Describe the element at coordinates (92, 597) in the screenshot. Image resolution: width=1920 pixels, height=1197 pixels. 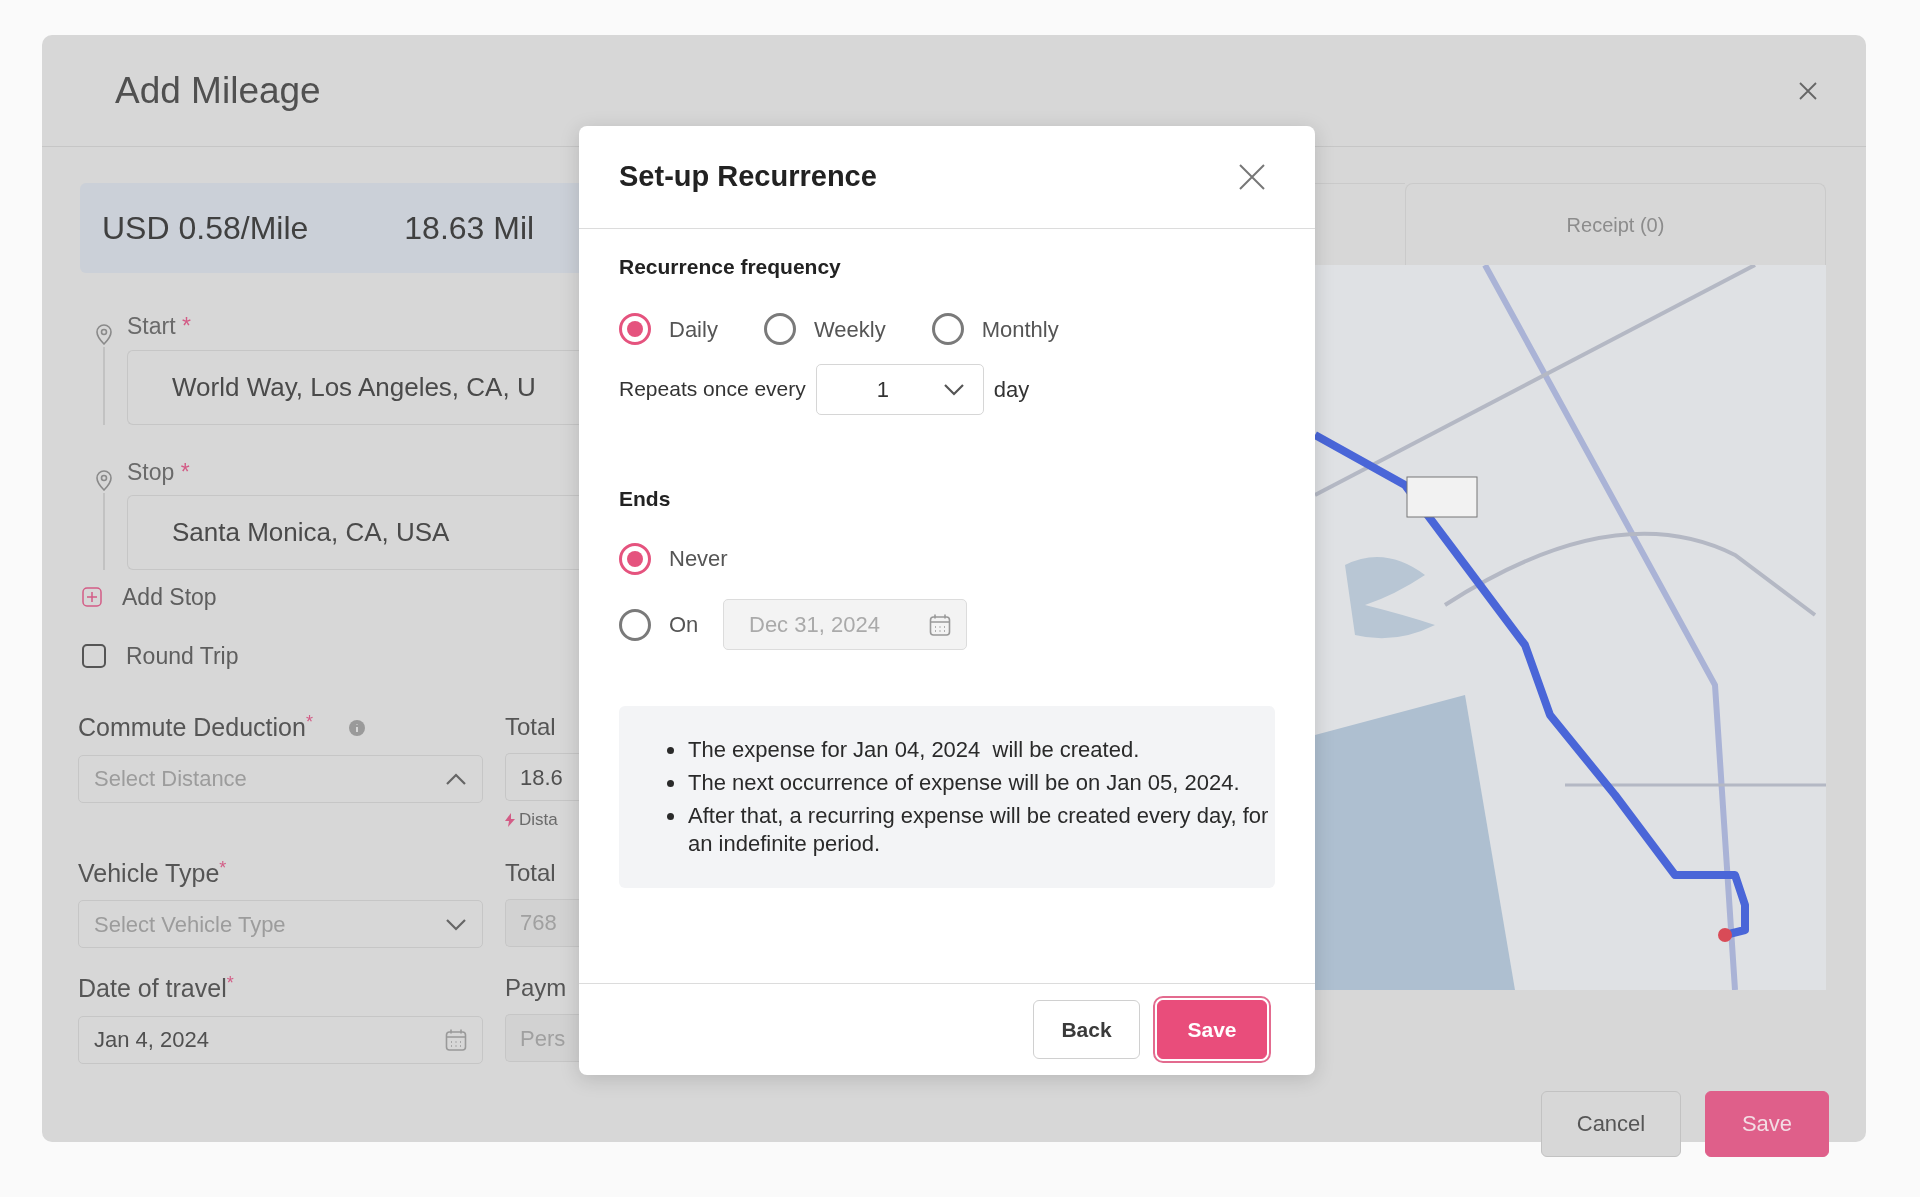
I see `add-icon` at that location.